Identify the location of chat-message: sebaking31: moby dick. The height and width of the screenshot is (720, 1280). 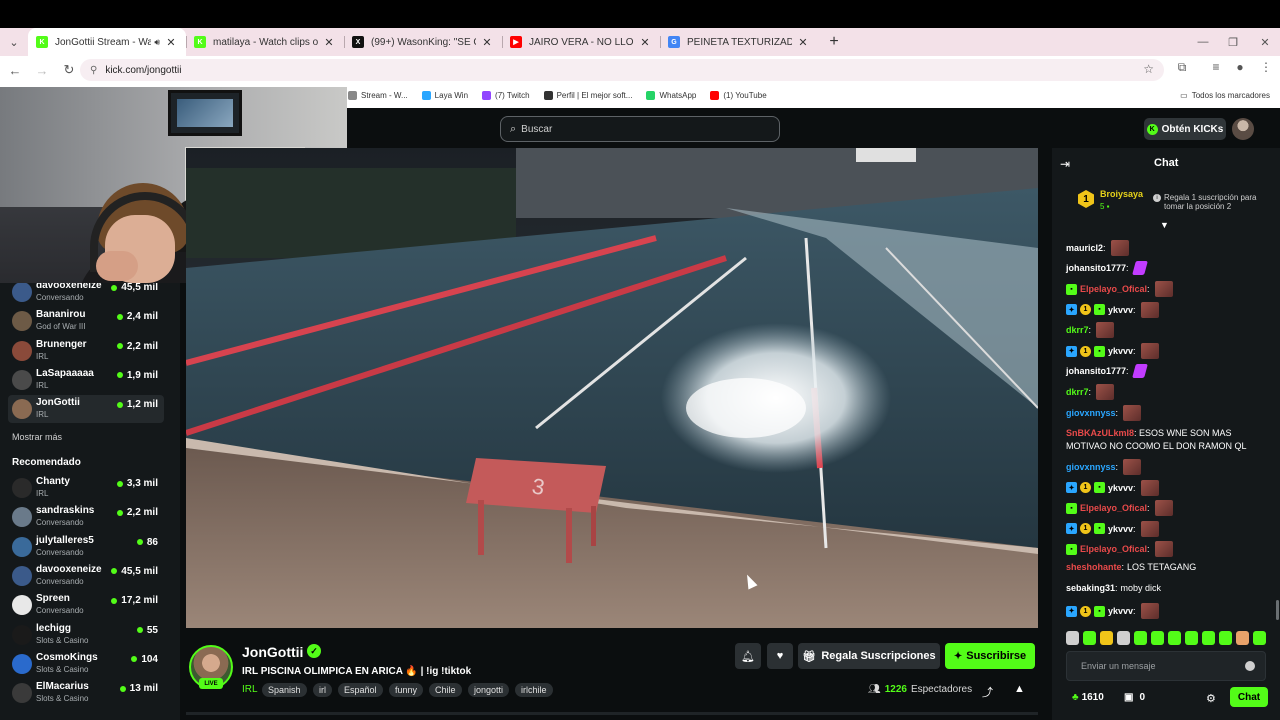
(1113, 588).